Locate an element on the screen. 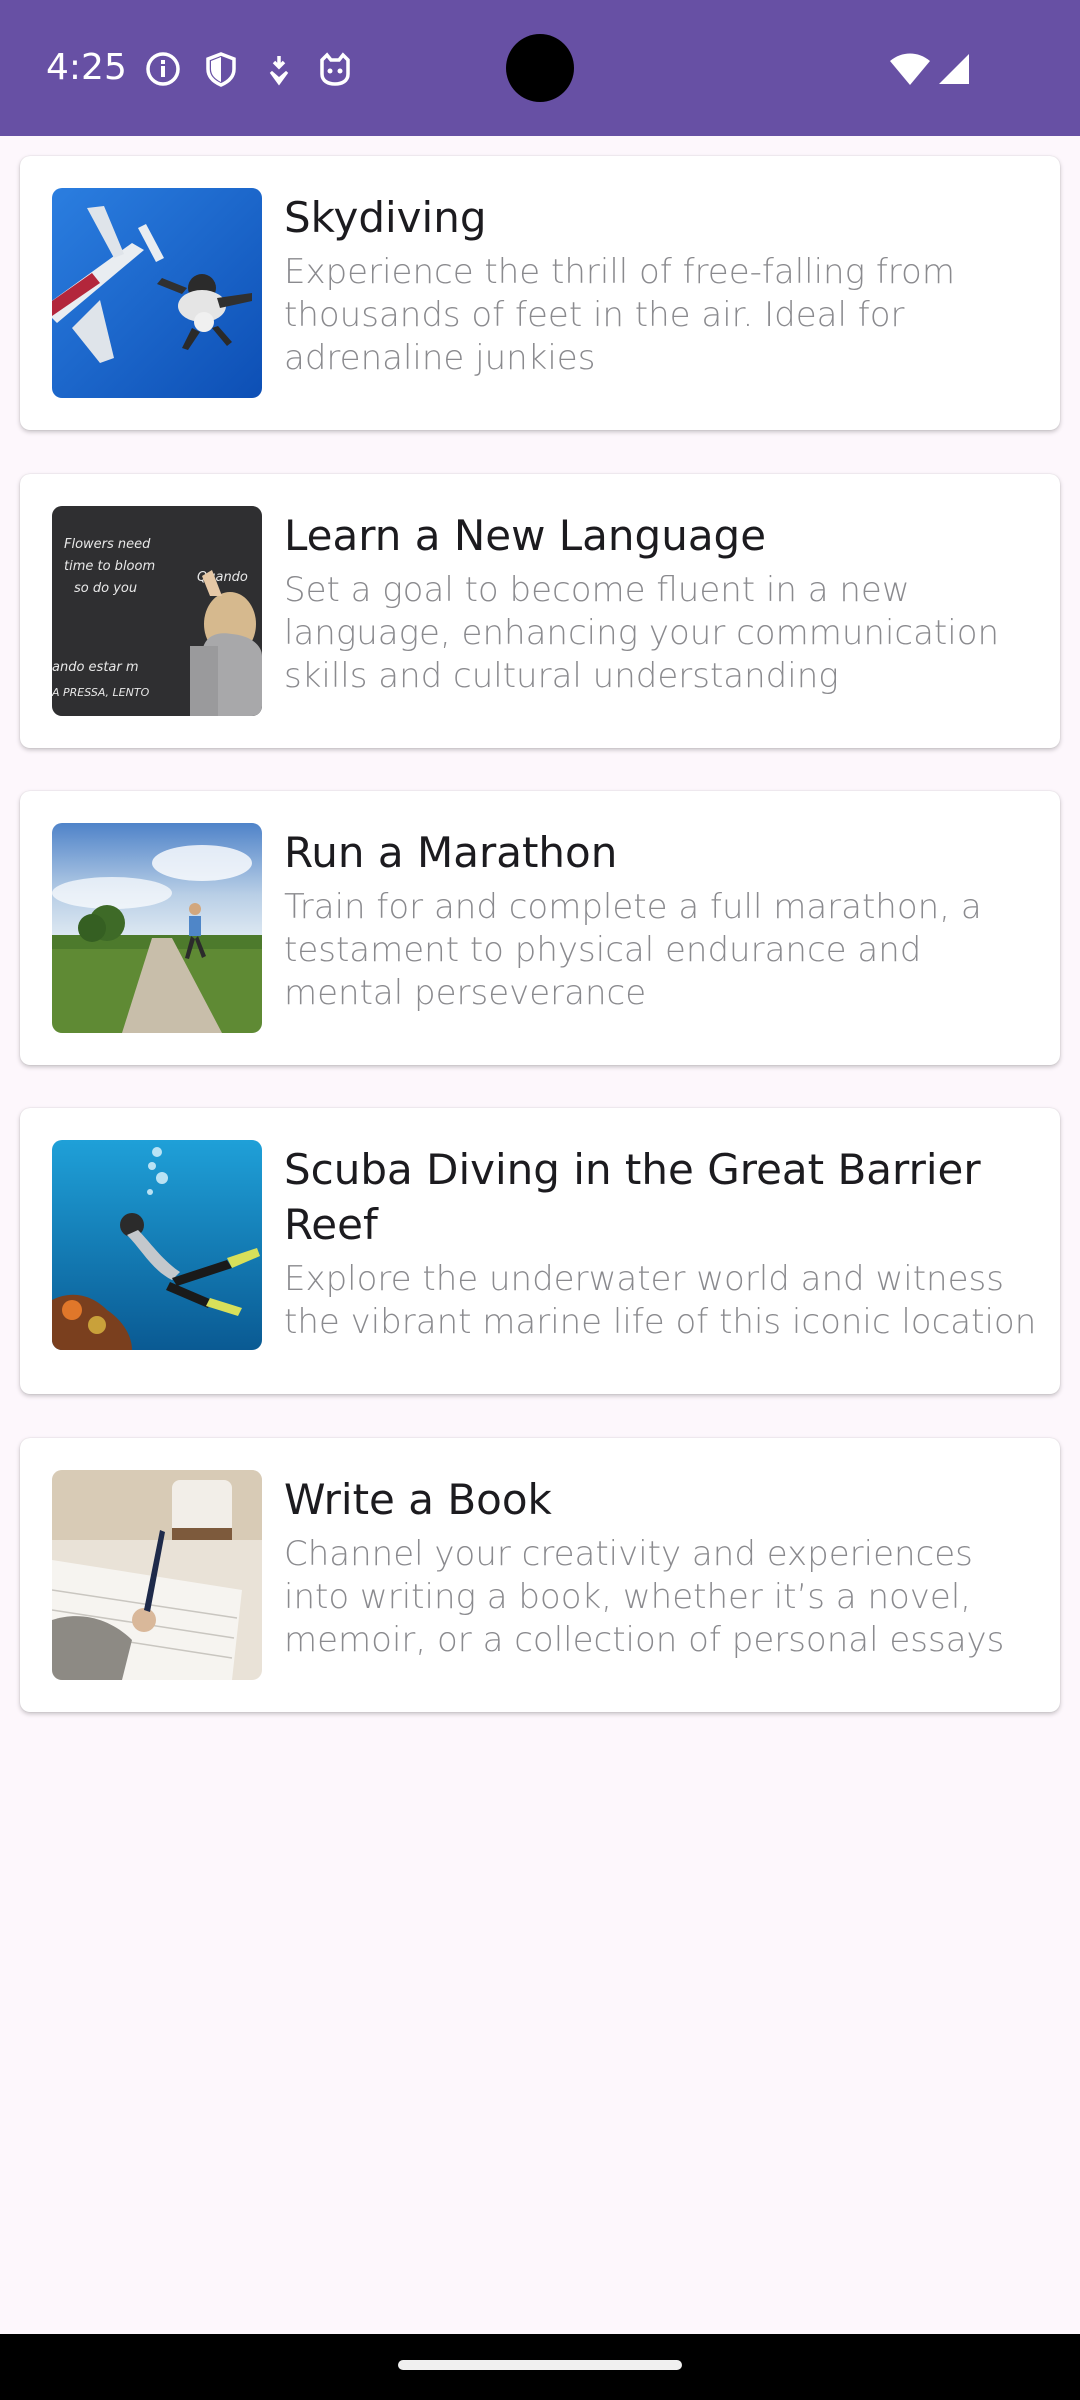  info-icon is located at coordinates (163, 69).